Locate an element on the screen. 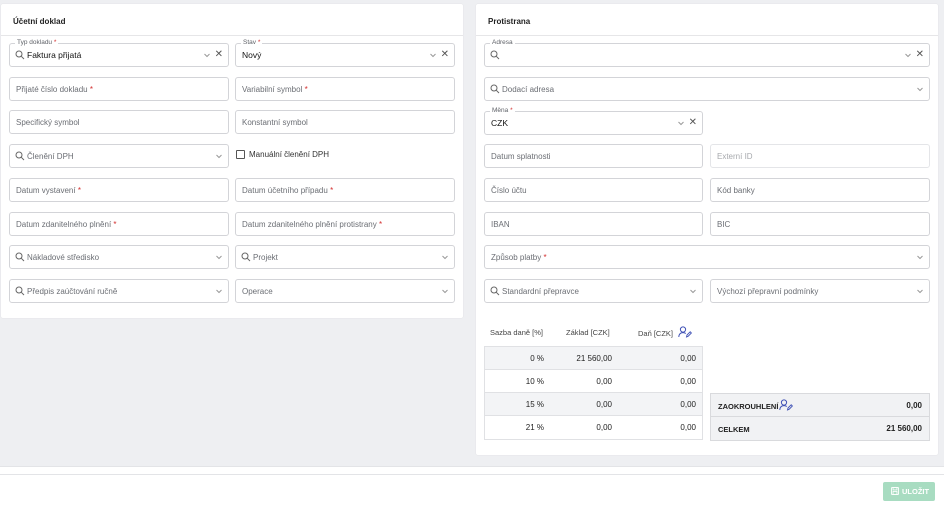  vat-header-rate: Sazba daně [%] is located at coordinates (516, 332).